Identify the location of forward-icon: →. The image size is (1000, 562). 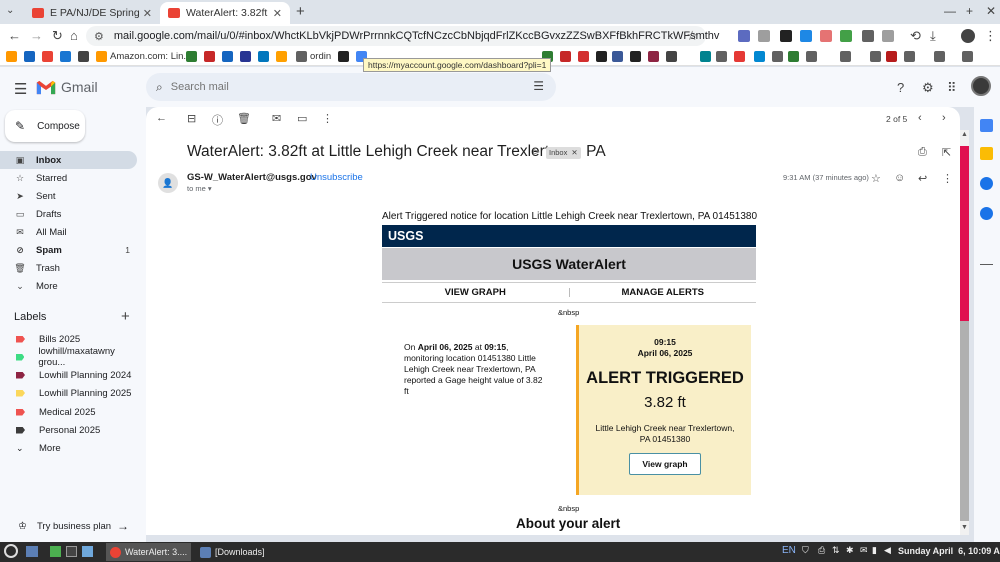
(36, 35).